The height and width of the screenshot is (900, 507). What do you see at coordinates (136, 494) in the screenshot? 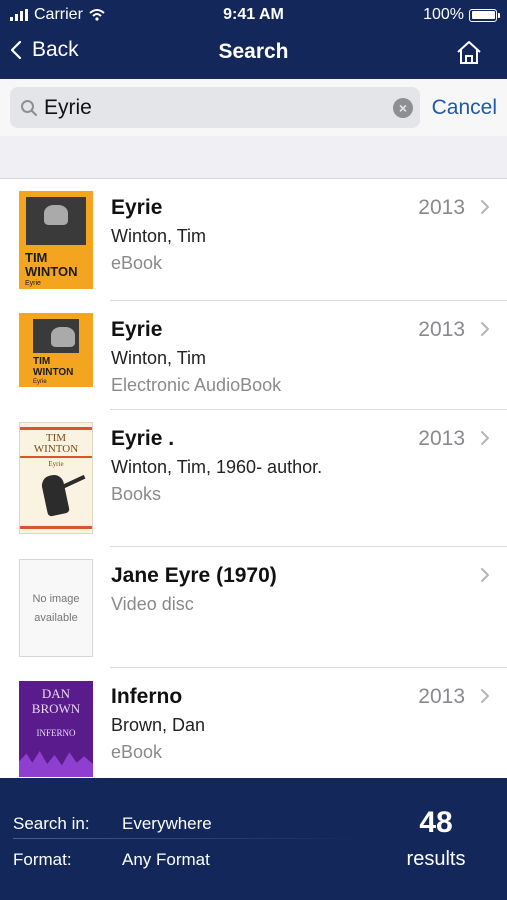
I see `item-format: Books` at bounding box center [136, 494].